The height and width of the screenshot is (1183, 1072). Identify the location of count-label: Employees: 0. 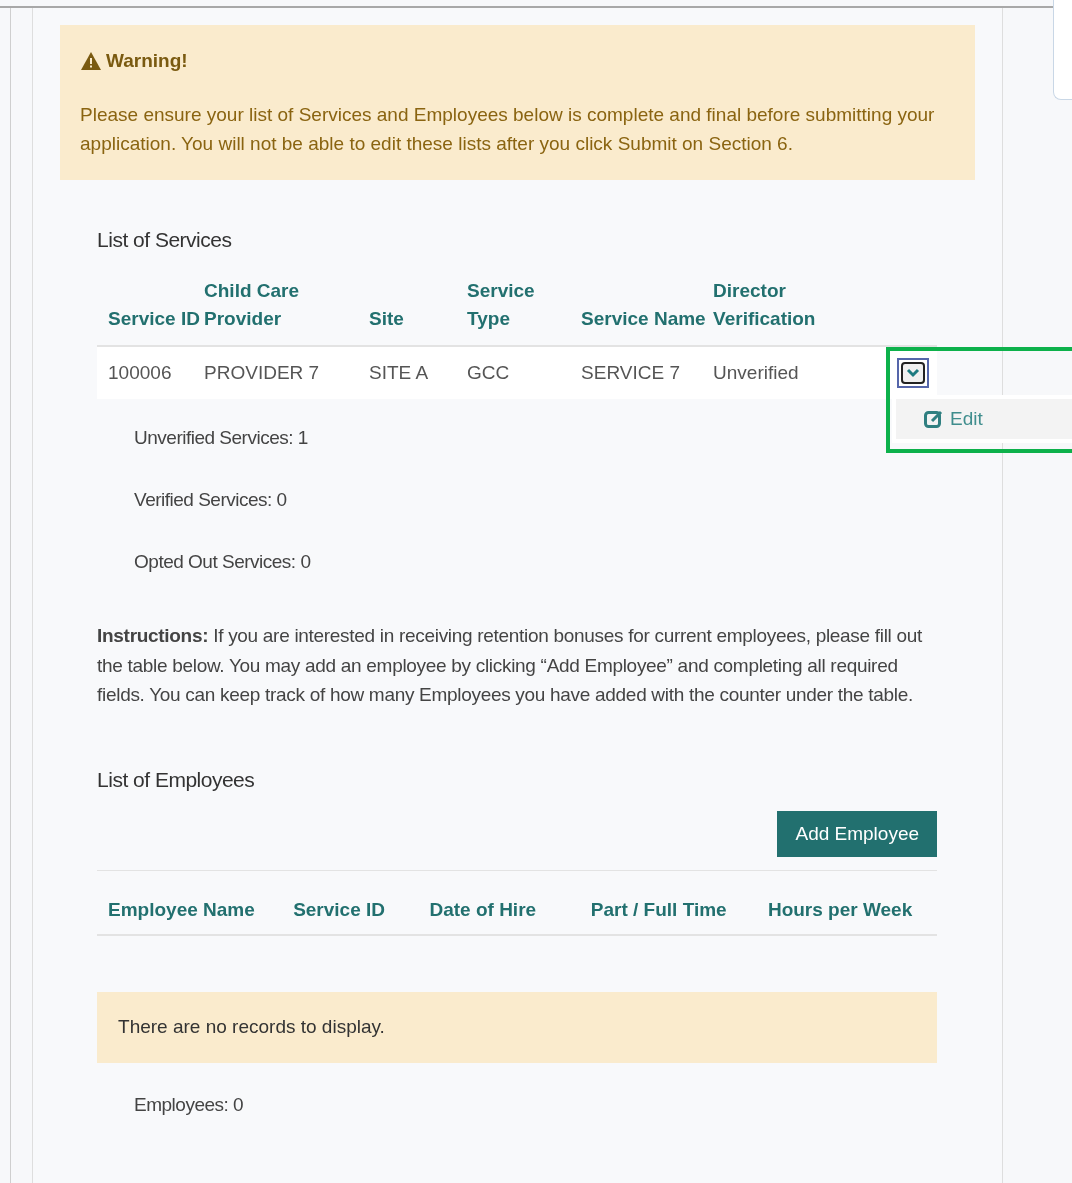
(189, 1105).